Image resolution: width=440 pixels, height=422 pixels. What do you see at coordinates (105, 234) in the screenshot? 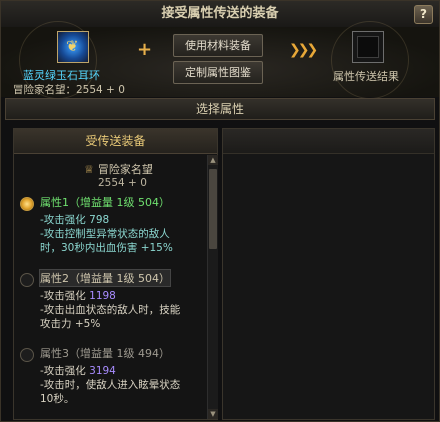
I see `attribute-1-line-2: -攻击控制型异常状态的敌人` at bounding box center [105, 234].